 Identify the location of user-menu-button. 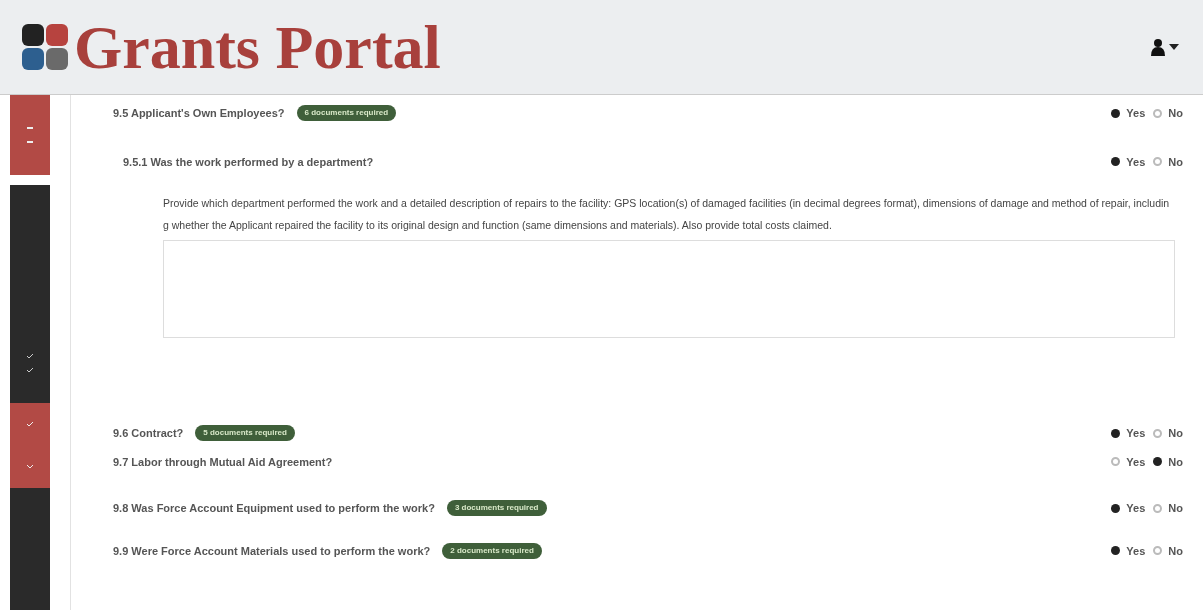
(1165, 47).